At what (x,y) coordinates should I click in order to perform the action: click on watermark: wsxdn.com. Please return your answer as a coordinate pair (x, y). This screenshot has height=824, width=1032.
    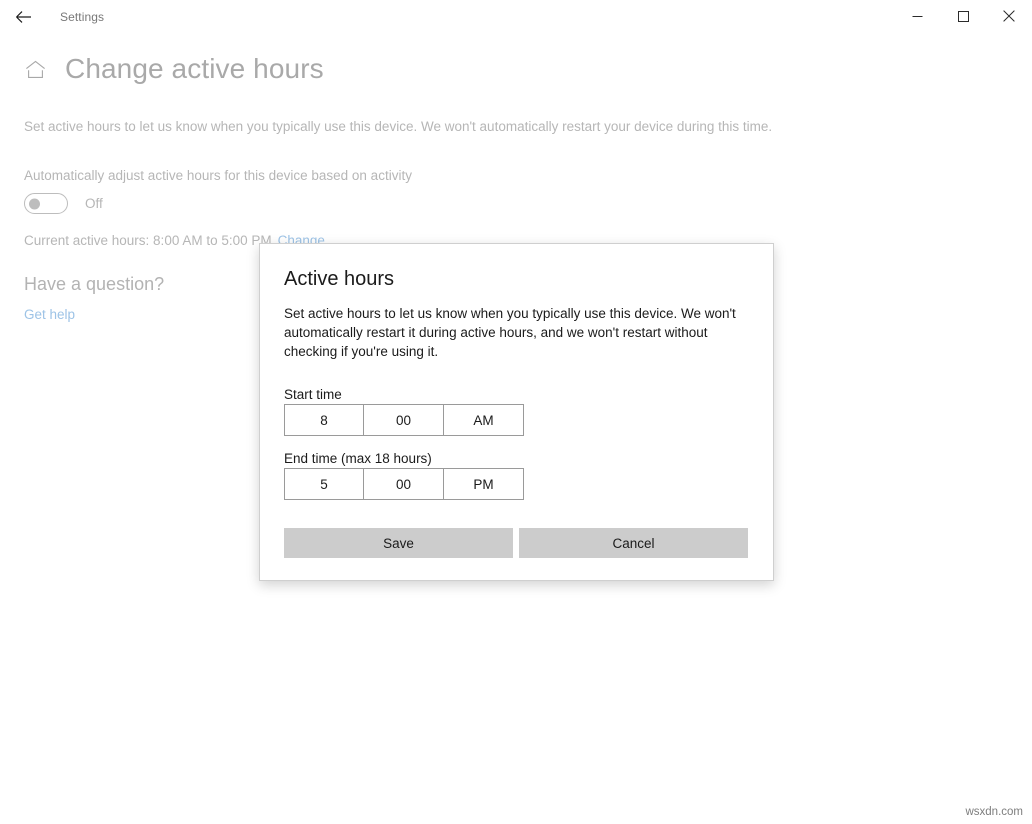
    Looking at the image, I should click on (994, 812).